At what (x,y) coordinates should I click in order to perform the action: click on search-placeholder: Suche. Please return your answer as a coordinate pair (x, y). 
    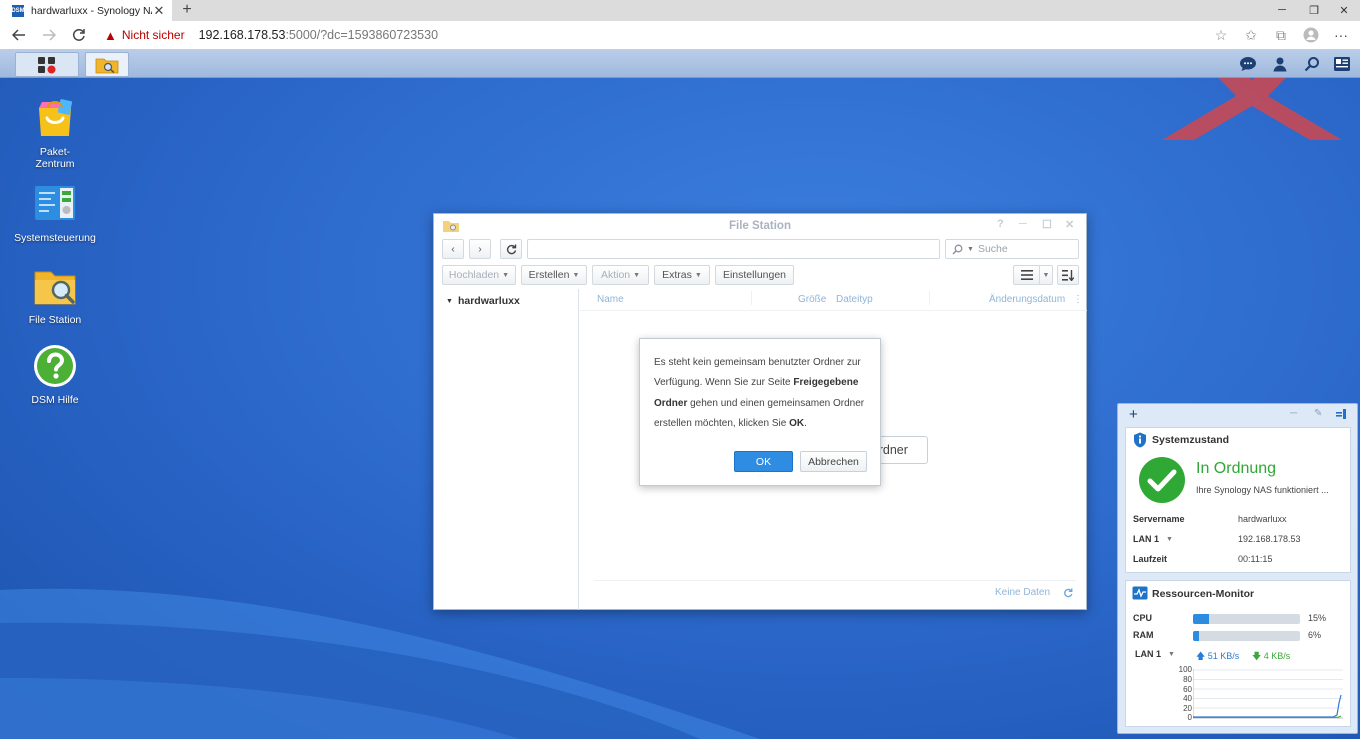
    Looking at the image, I should click on (992, 249).